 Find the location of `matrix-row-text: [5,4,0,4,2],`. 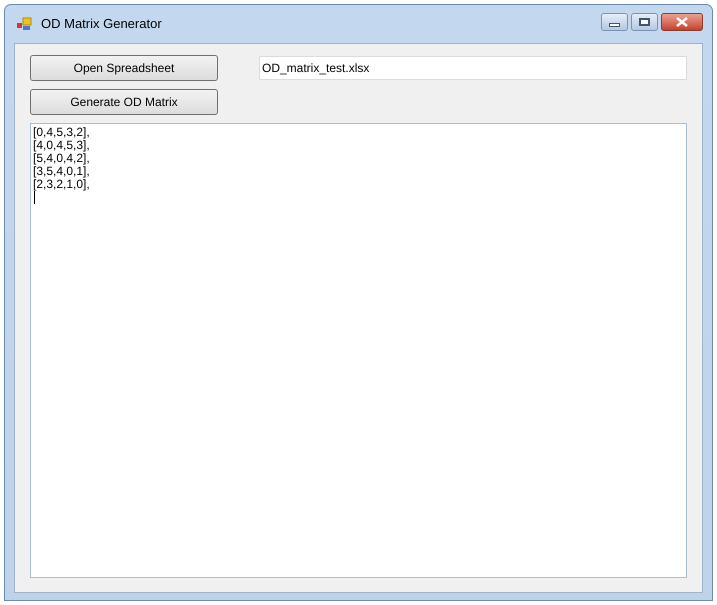

matrix-row-text: [5,4,0,4,2], is located at coordinates (61, 158).